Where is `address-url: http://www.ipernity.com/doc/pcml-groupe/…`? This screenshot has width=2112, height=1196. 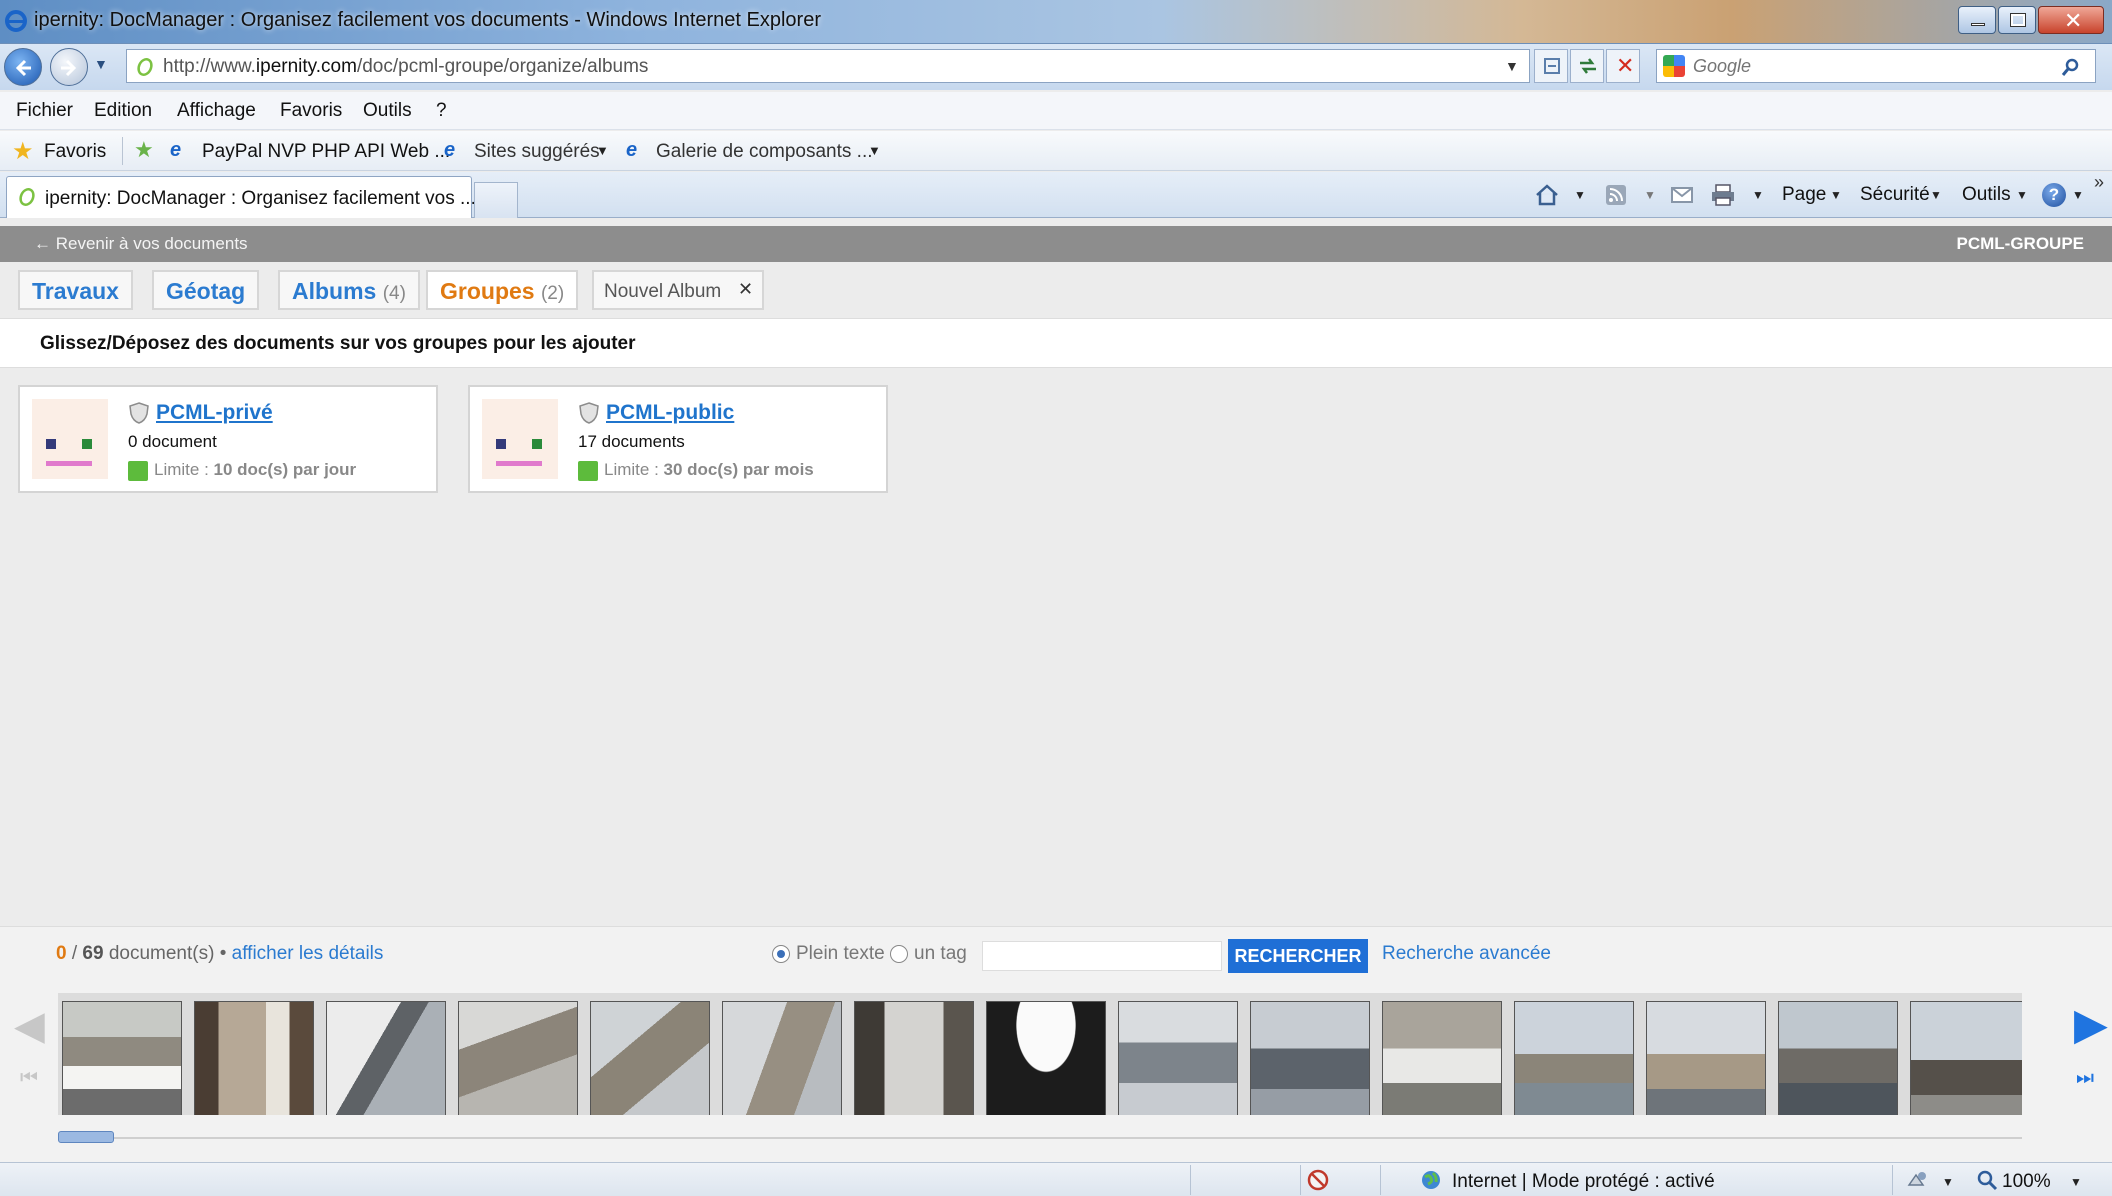 address-url: http://www.ipernity.com/doc/pcml-groupe/… is located at coordinates (405, 67).